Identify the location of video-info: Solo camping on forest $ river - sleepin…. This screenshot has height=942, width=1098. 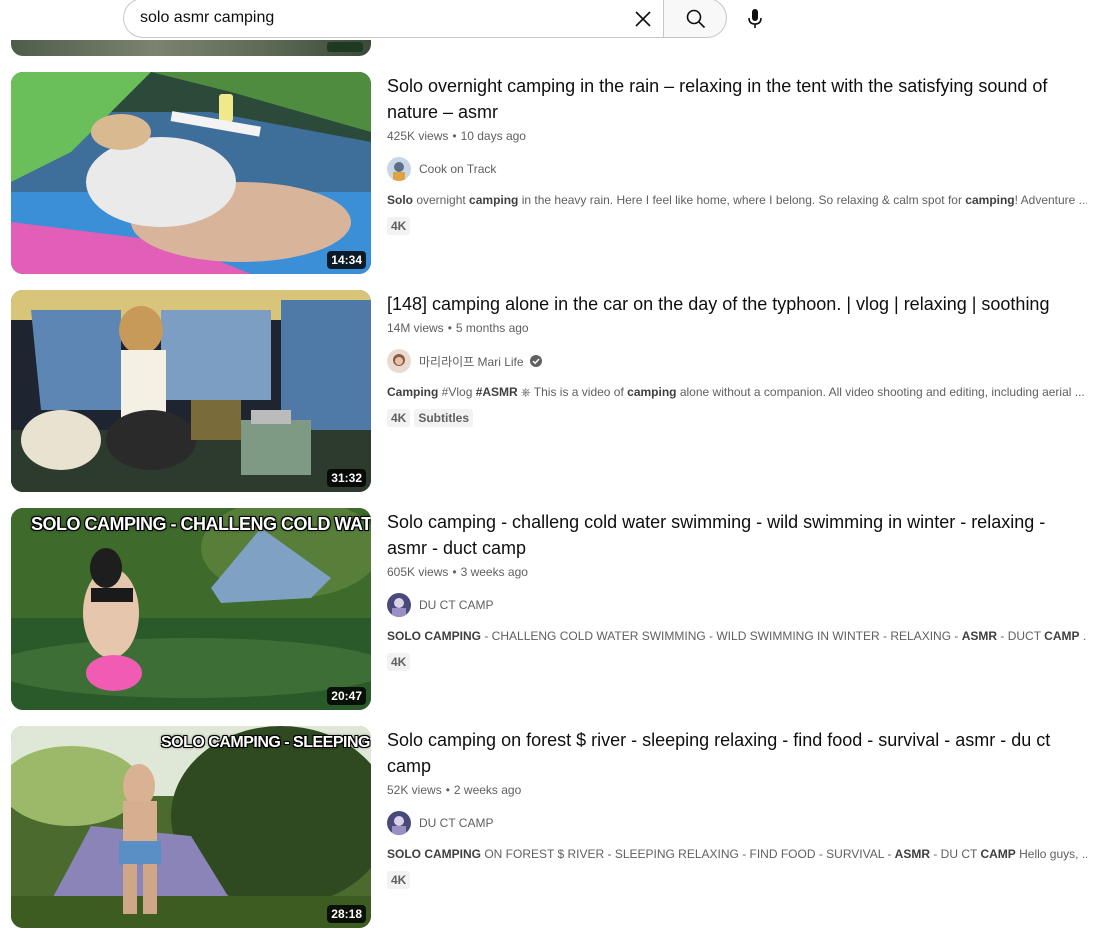
(737, 807).